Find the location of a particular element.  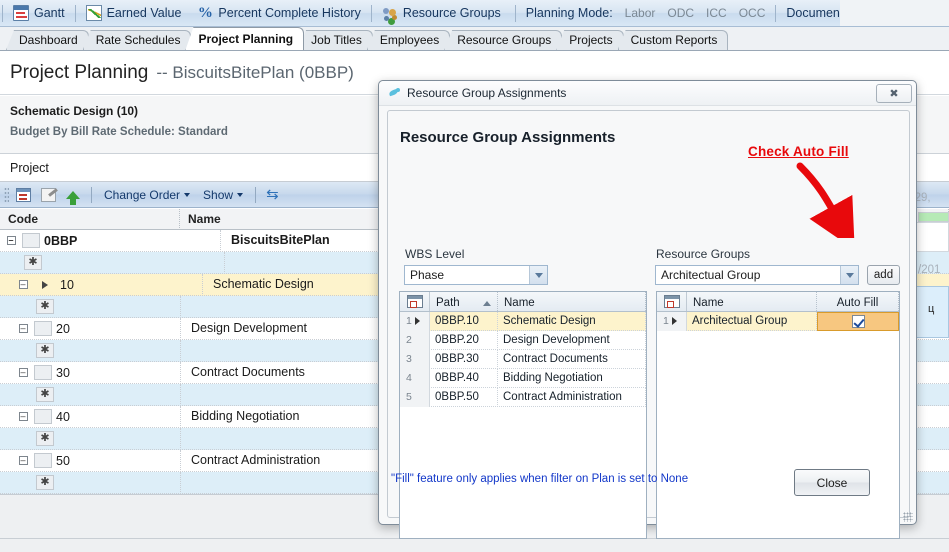

row-code: 20 is located at coordinates (63, 328).